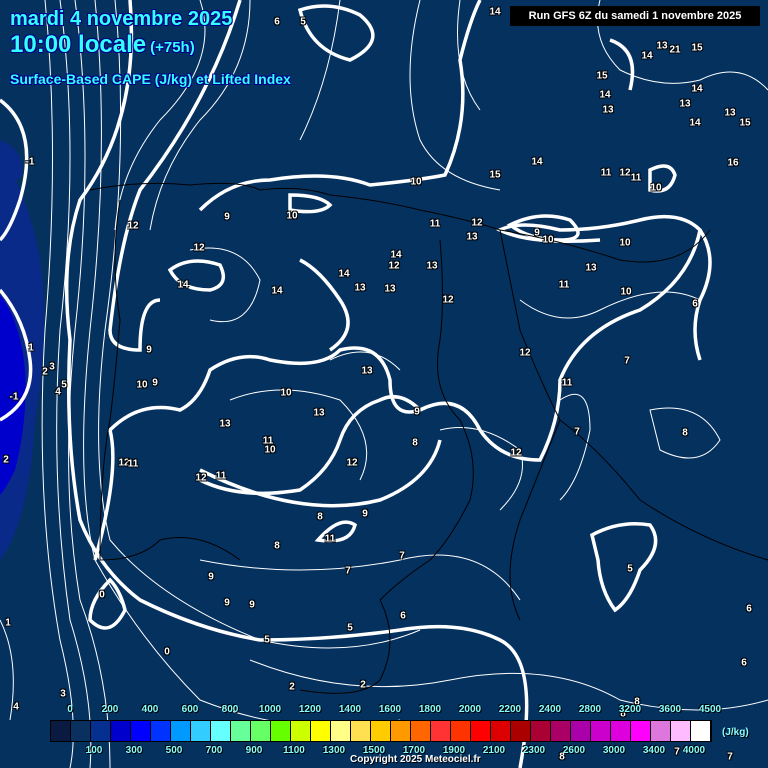 The width and height of the screenshot is (768, 768). Describe the element at coordinates (654, 750) in the screenshot. I see `colorbar-label: 3400` at that location.